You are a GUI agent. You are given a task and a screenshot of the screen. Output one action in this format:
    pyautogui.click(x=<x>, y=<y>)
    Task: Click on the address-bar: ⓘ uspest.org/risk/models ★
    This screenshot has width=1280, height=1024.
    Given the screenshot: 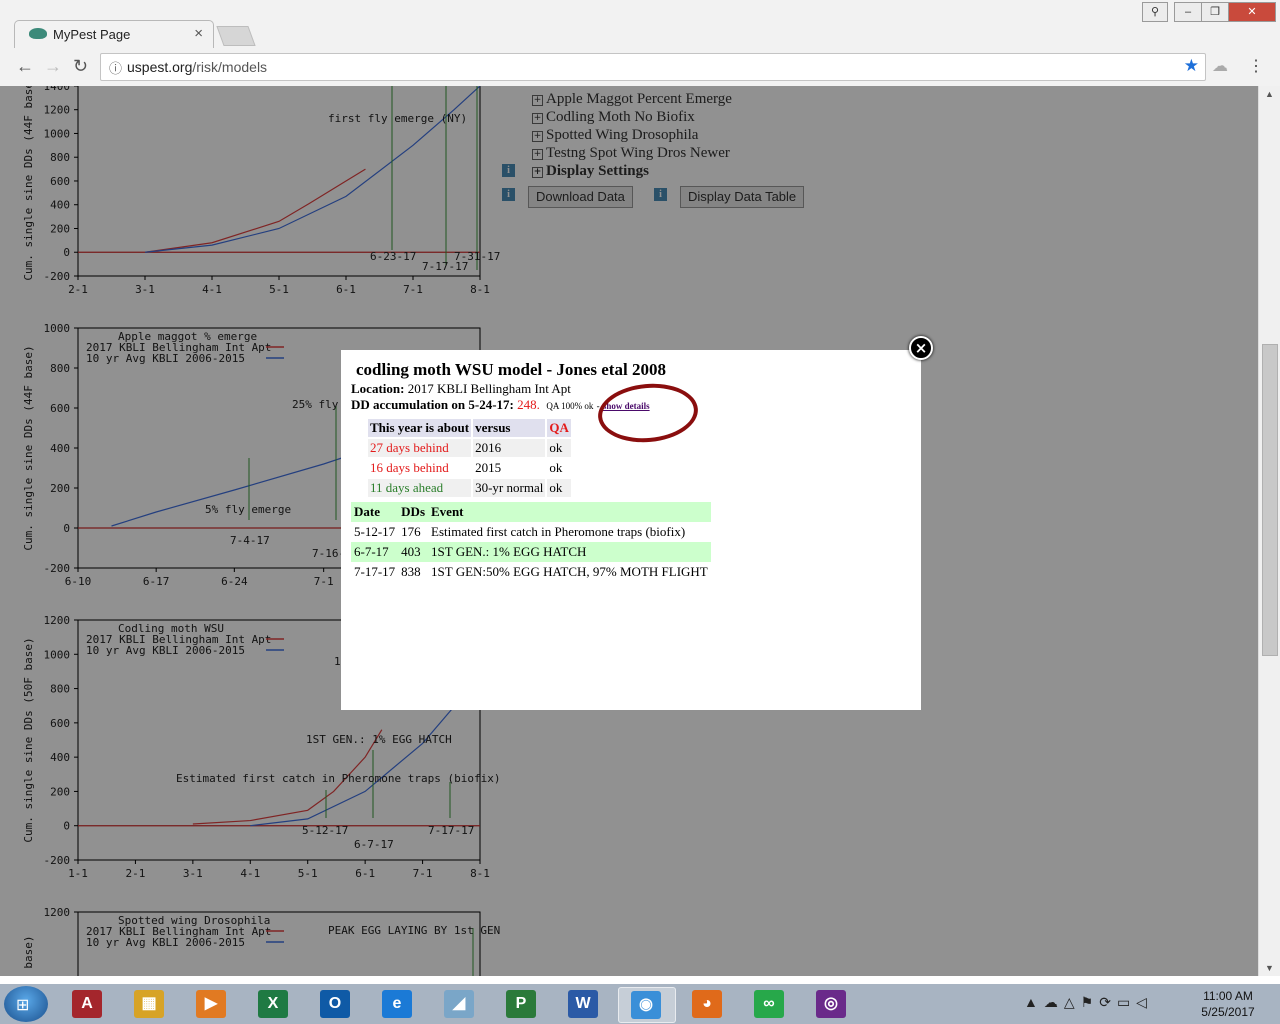 What is the action you would take?
    pyautogui.click(x=653, y=67)
    